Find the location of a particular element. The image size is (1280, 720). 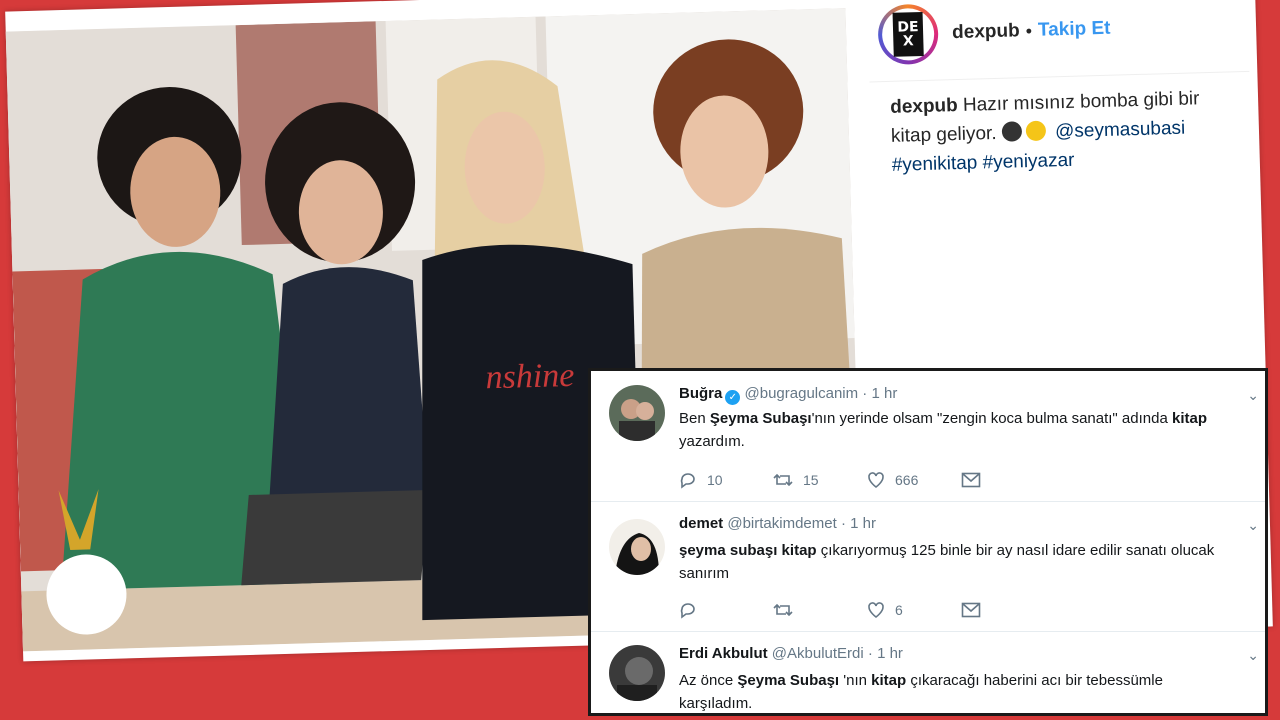

profile-avatar: DE X is located at coordinates (908, 34).